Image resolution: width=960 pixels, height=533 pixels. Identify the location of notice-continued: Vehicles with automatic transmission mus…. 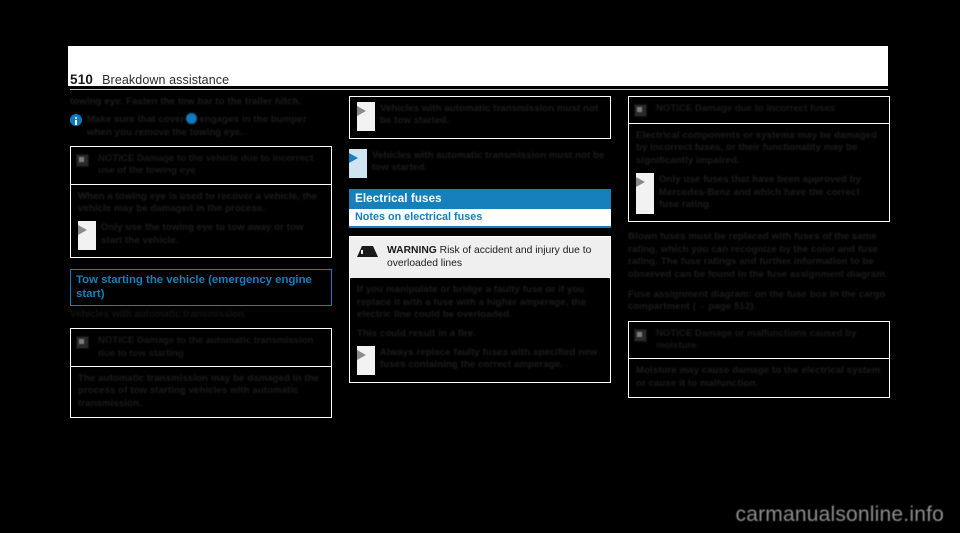
(480, 117).